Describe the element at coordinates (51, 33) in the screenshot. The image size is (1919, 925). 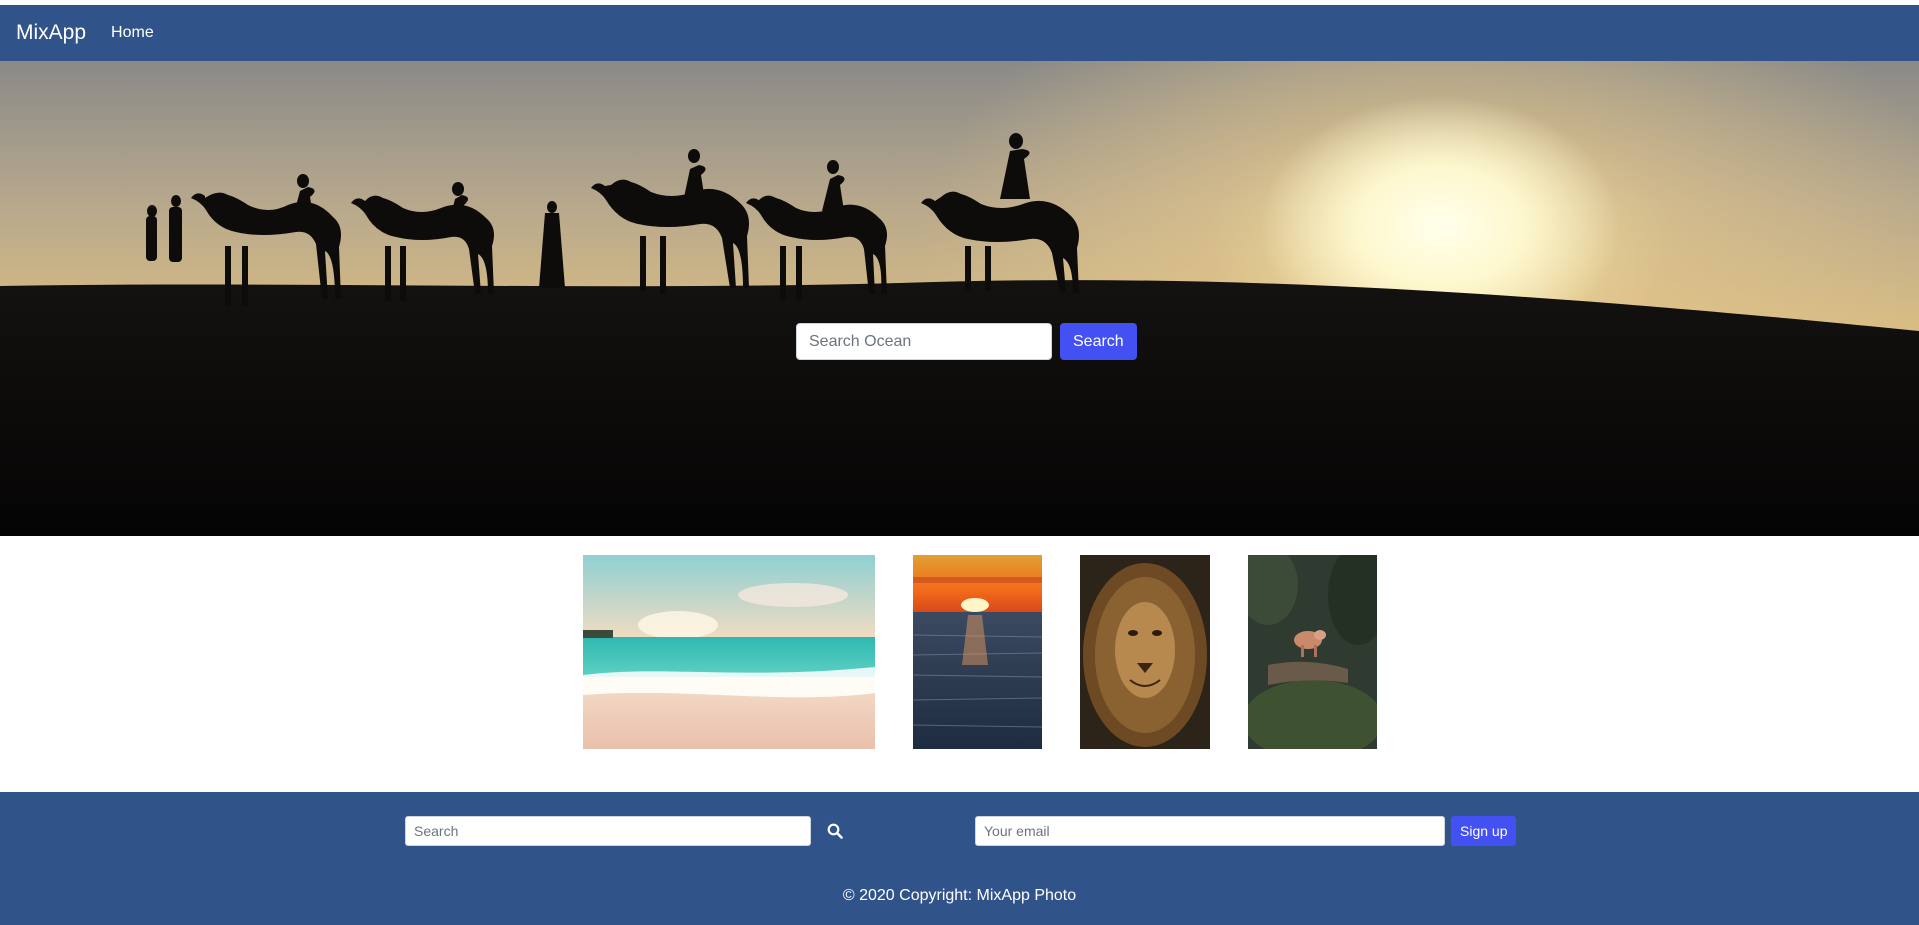
I see `brand-logo: MixApp` at that location.